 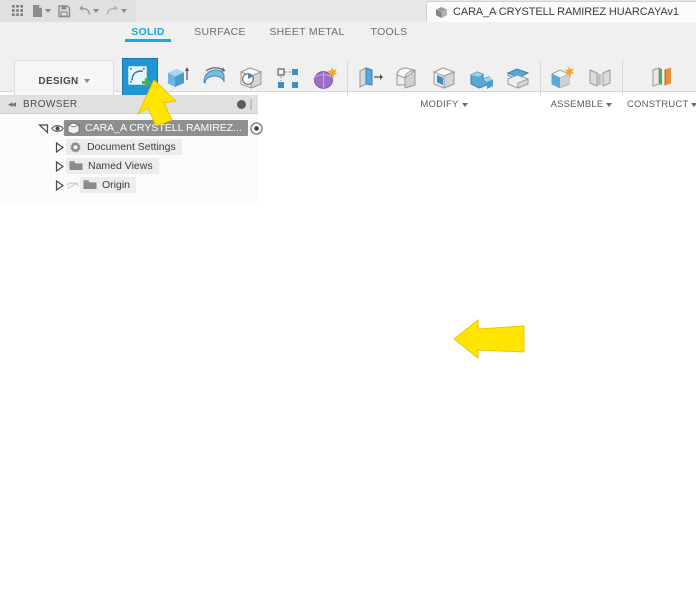 I want to click on file-button, so click(x=41, y=11).